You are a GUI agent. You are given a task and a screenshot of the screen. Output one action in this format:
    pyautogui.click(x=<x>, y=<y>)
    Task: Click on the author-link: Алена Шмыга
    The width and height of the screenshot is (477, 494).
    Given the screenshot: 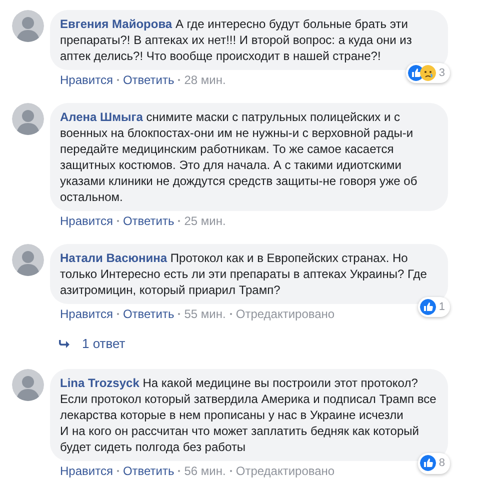 What is the action you would take?
    pyautogui.click(x=101, y=117)
    